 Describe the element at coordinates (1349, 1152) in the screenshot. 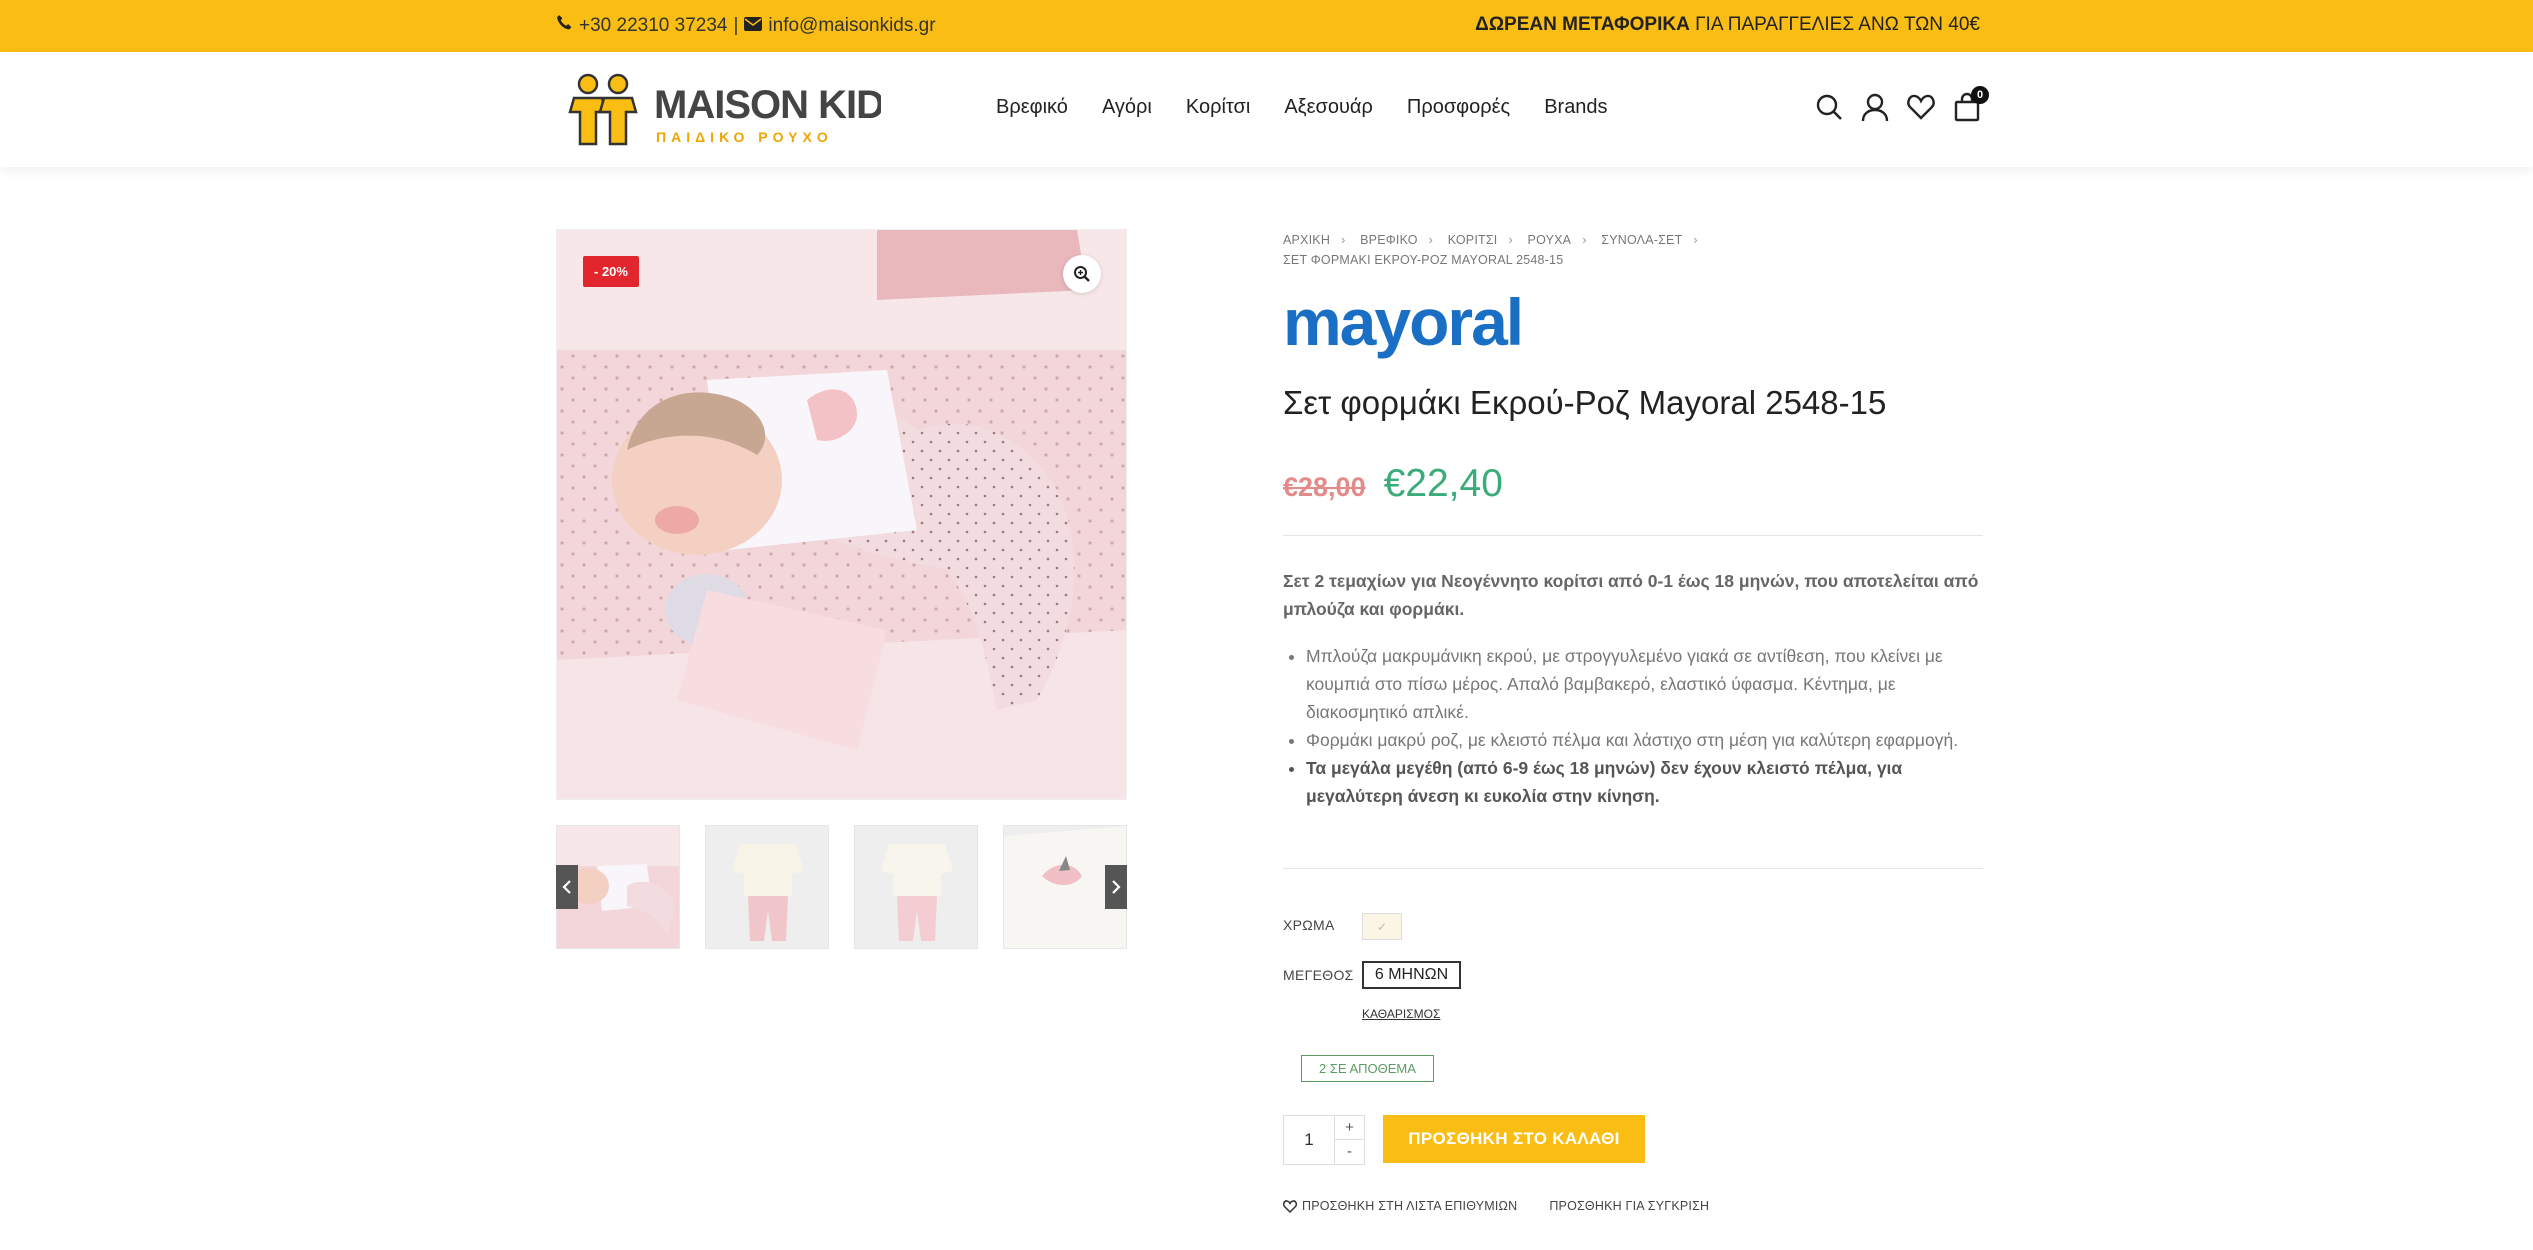

I see `quantity-minus-button: -` at that location.